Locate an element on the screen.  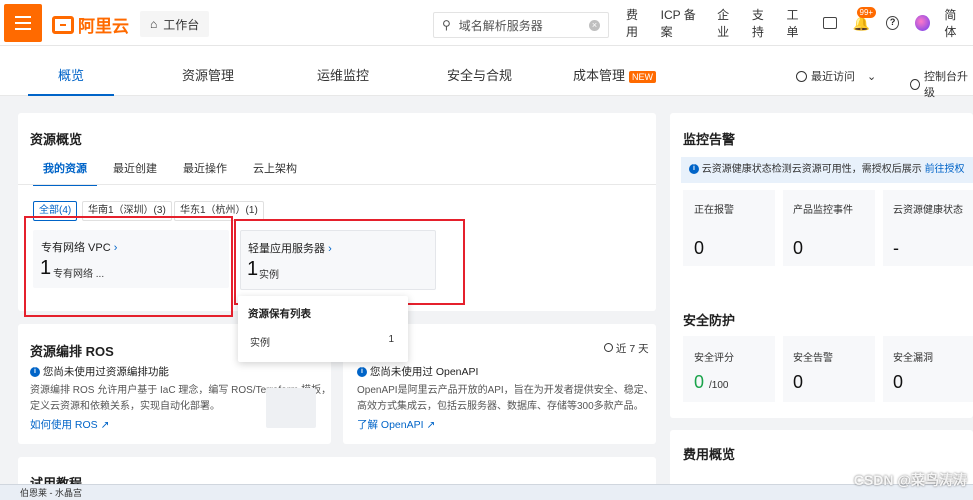
taskbar-item: 伯恩莱 - 水晶宫 is located at coordinates (51, 492).